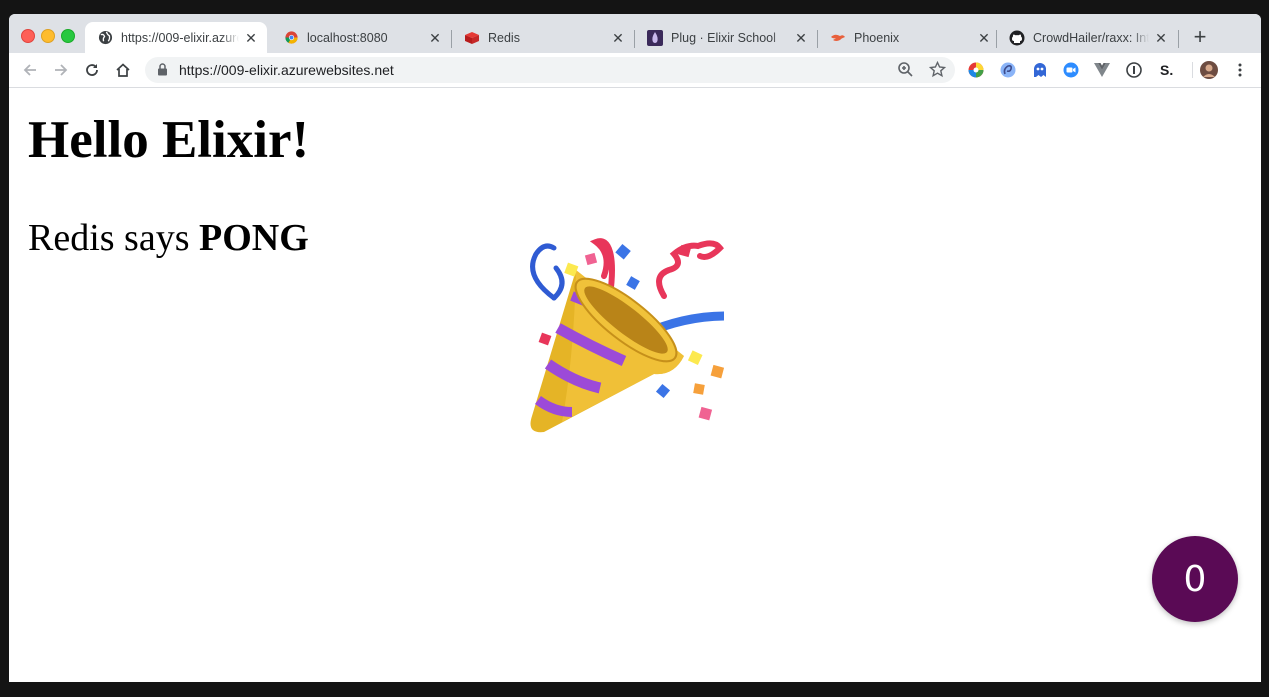 The image size is (1269, 697). Describe the element at coordinates (838, 38) in the screenshot. I see `phoenix-icon` at that location.